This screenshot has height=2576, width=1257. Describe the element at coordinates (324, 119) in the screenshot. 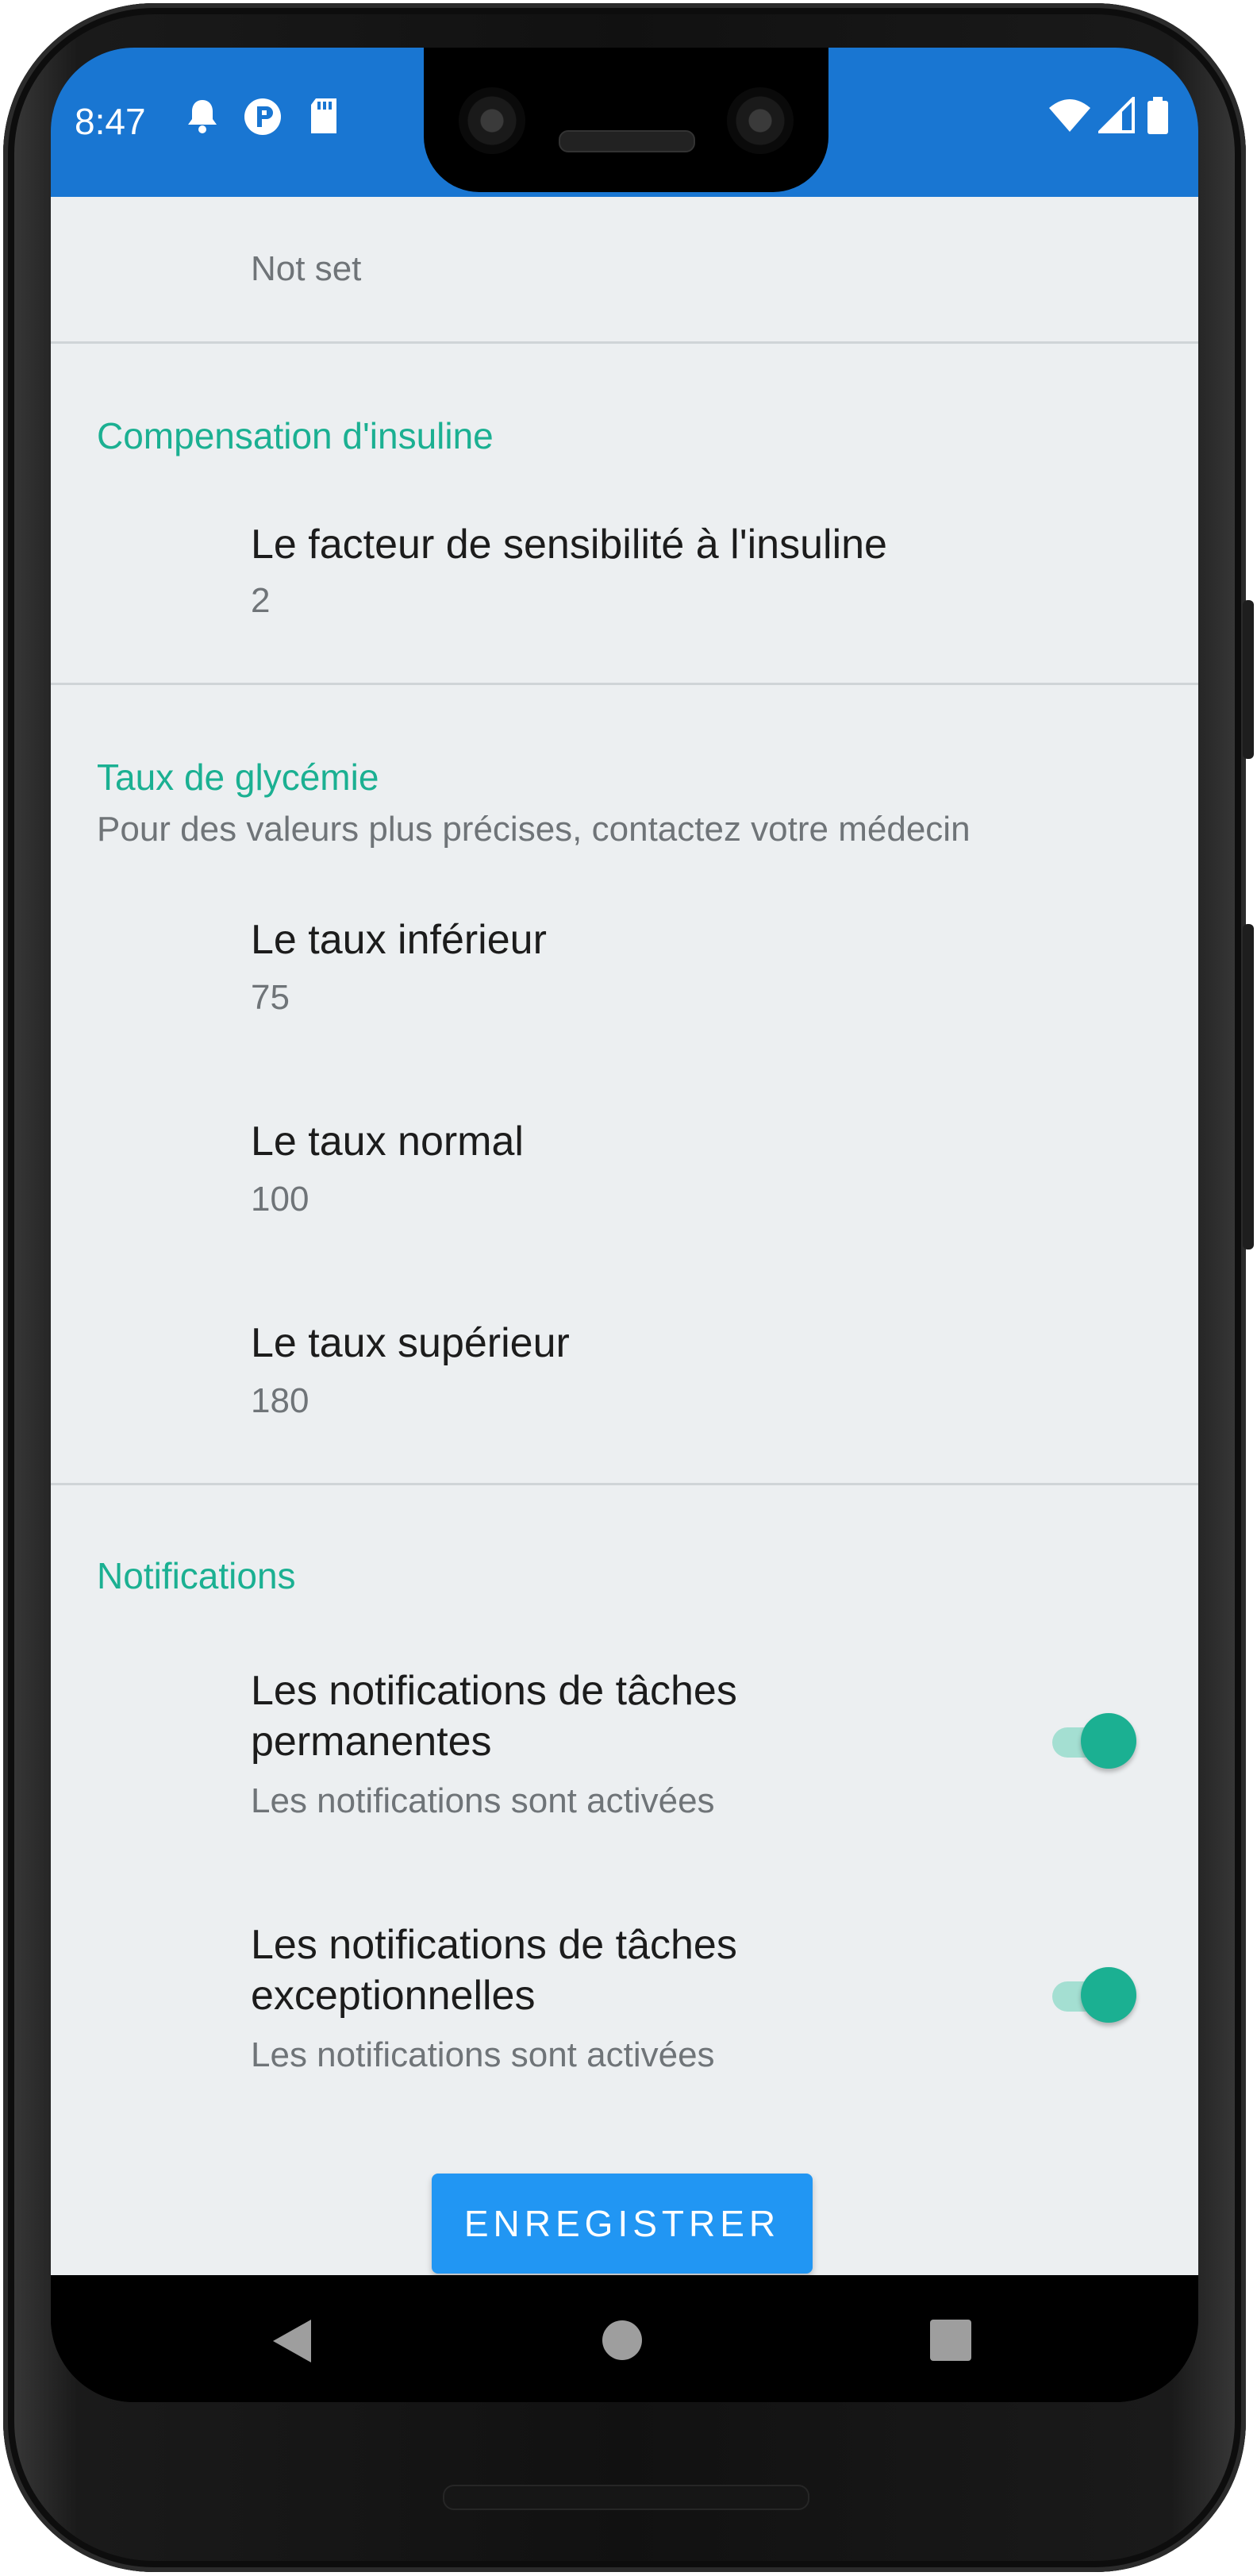

I see `sd-card-icon` at that location.